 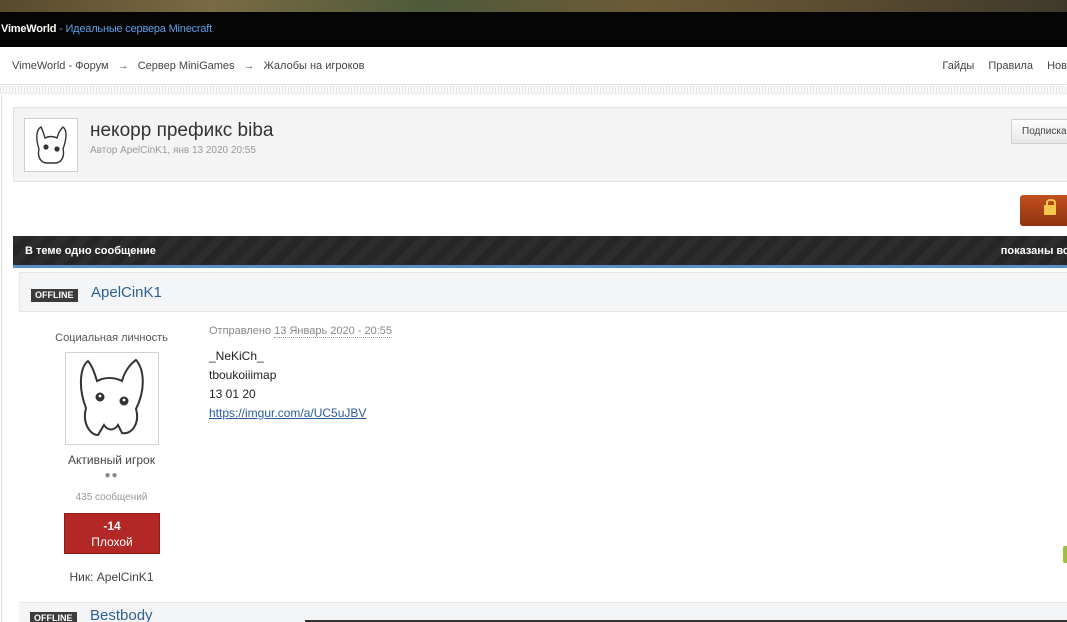 What do you see at coordinates (112, 542) in the screenshot?
I see `reputation-label: Плохой` at bounding box center [112, 542].